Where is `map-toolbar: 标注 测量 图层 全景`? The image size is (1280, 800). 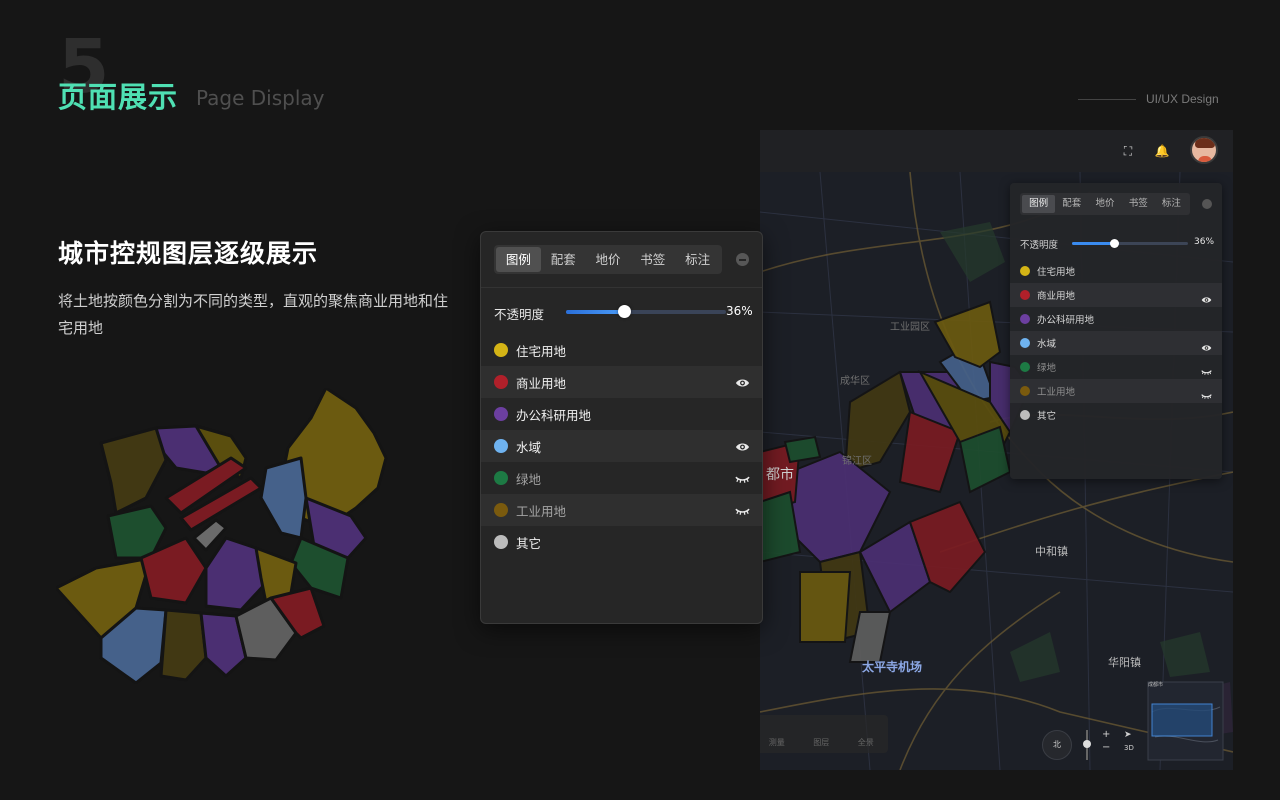 map-toolbar: 标注 测量 图层 全景 is located at coordinates (824, 734).